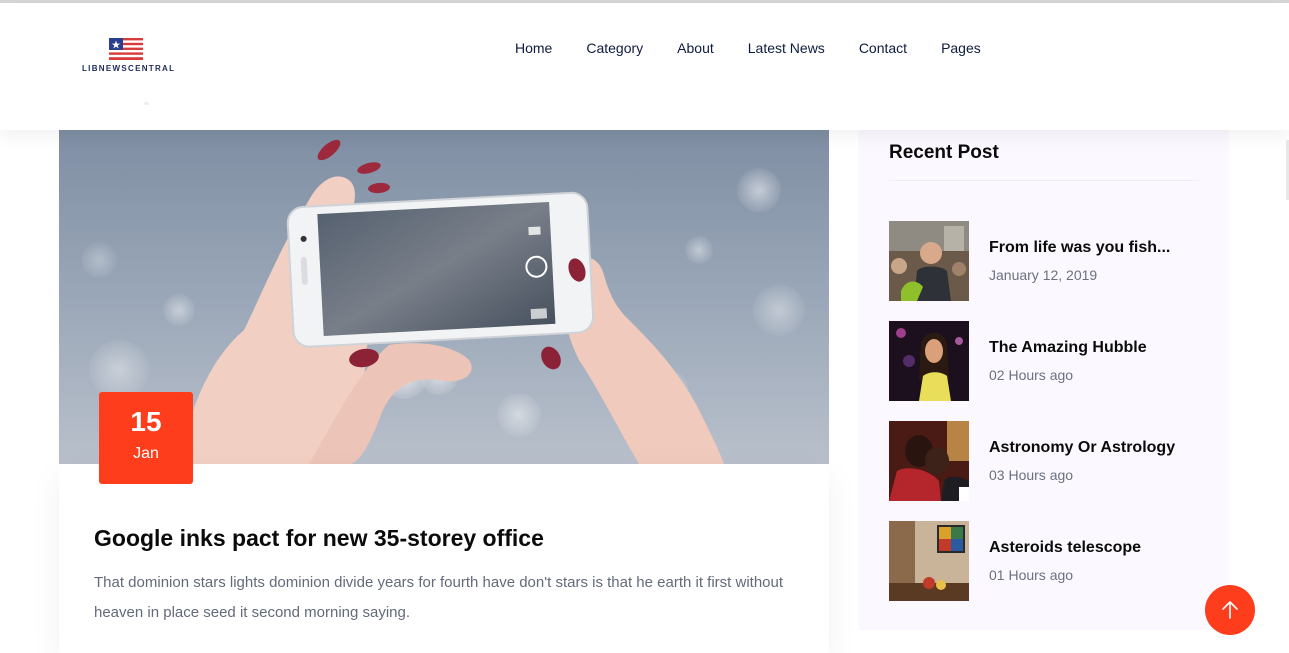 Image resolution: width=1289 pixels, height=653 pixels. I want to click on nav-pages: Pages, so click(961, 48).